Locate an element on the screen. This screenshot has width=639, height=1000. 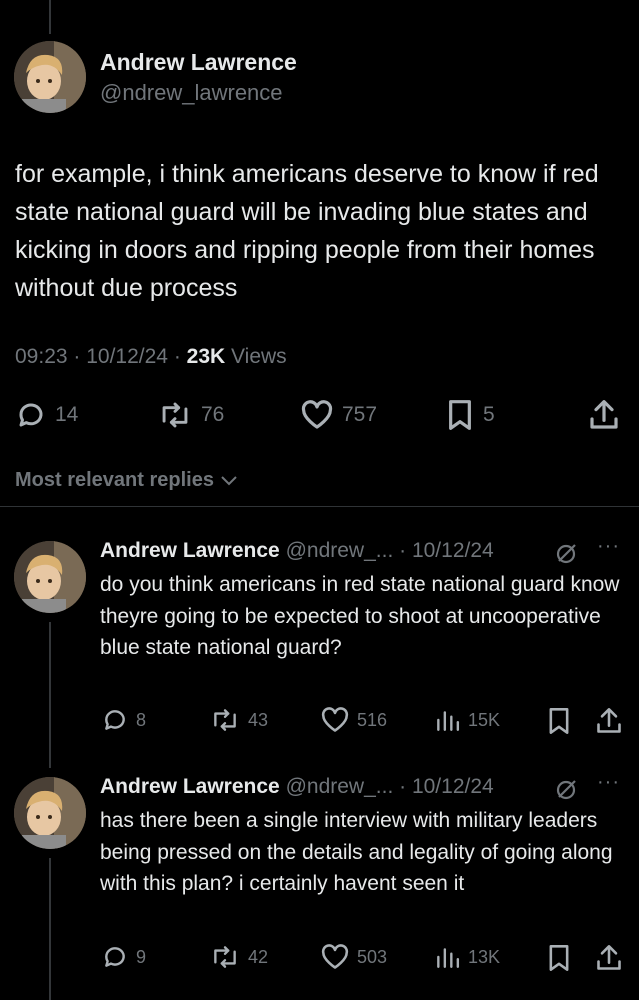
repost-button: 43 is located at coordinates (239, 720).